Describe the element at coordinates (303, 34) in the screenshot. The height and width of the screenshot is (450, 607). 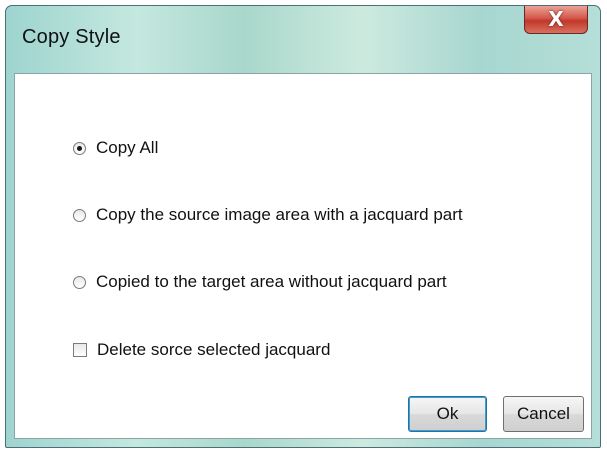
I see `title-bar: Copy Style X` at that location.